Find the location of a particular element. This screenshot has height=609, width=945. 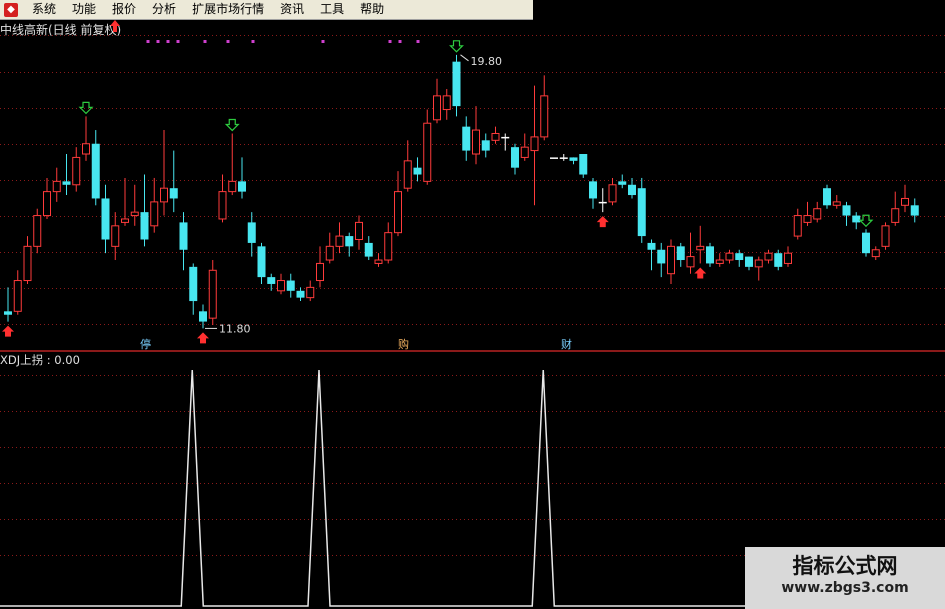

menu-item-news: 资讯 is located at coordinates (292, 9).